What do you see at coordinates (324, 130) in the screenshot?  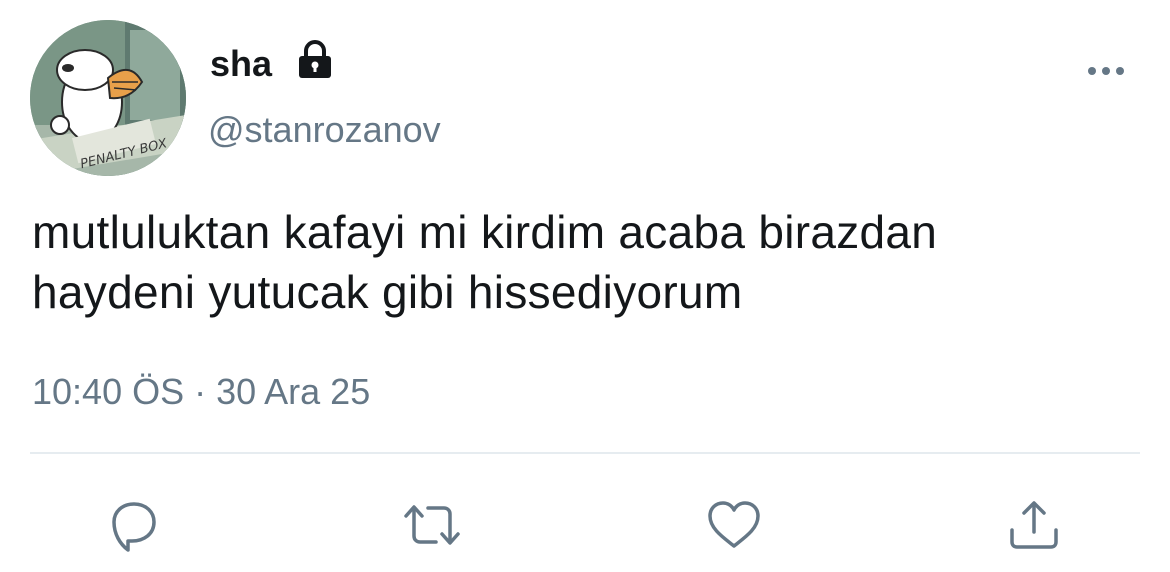 I see `user-handle: @stanrozanov` at bounding box center [324, 130].